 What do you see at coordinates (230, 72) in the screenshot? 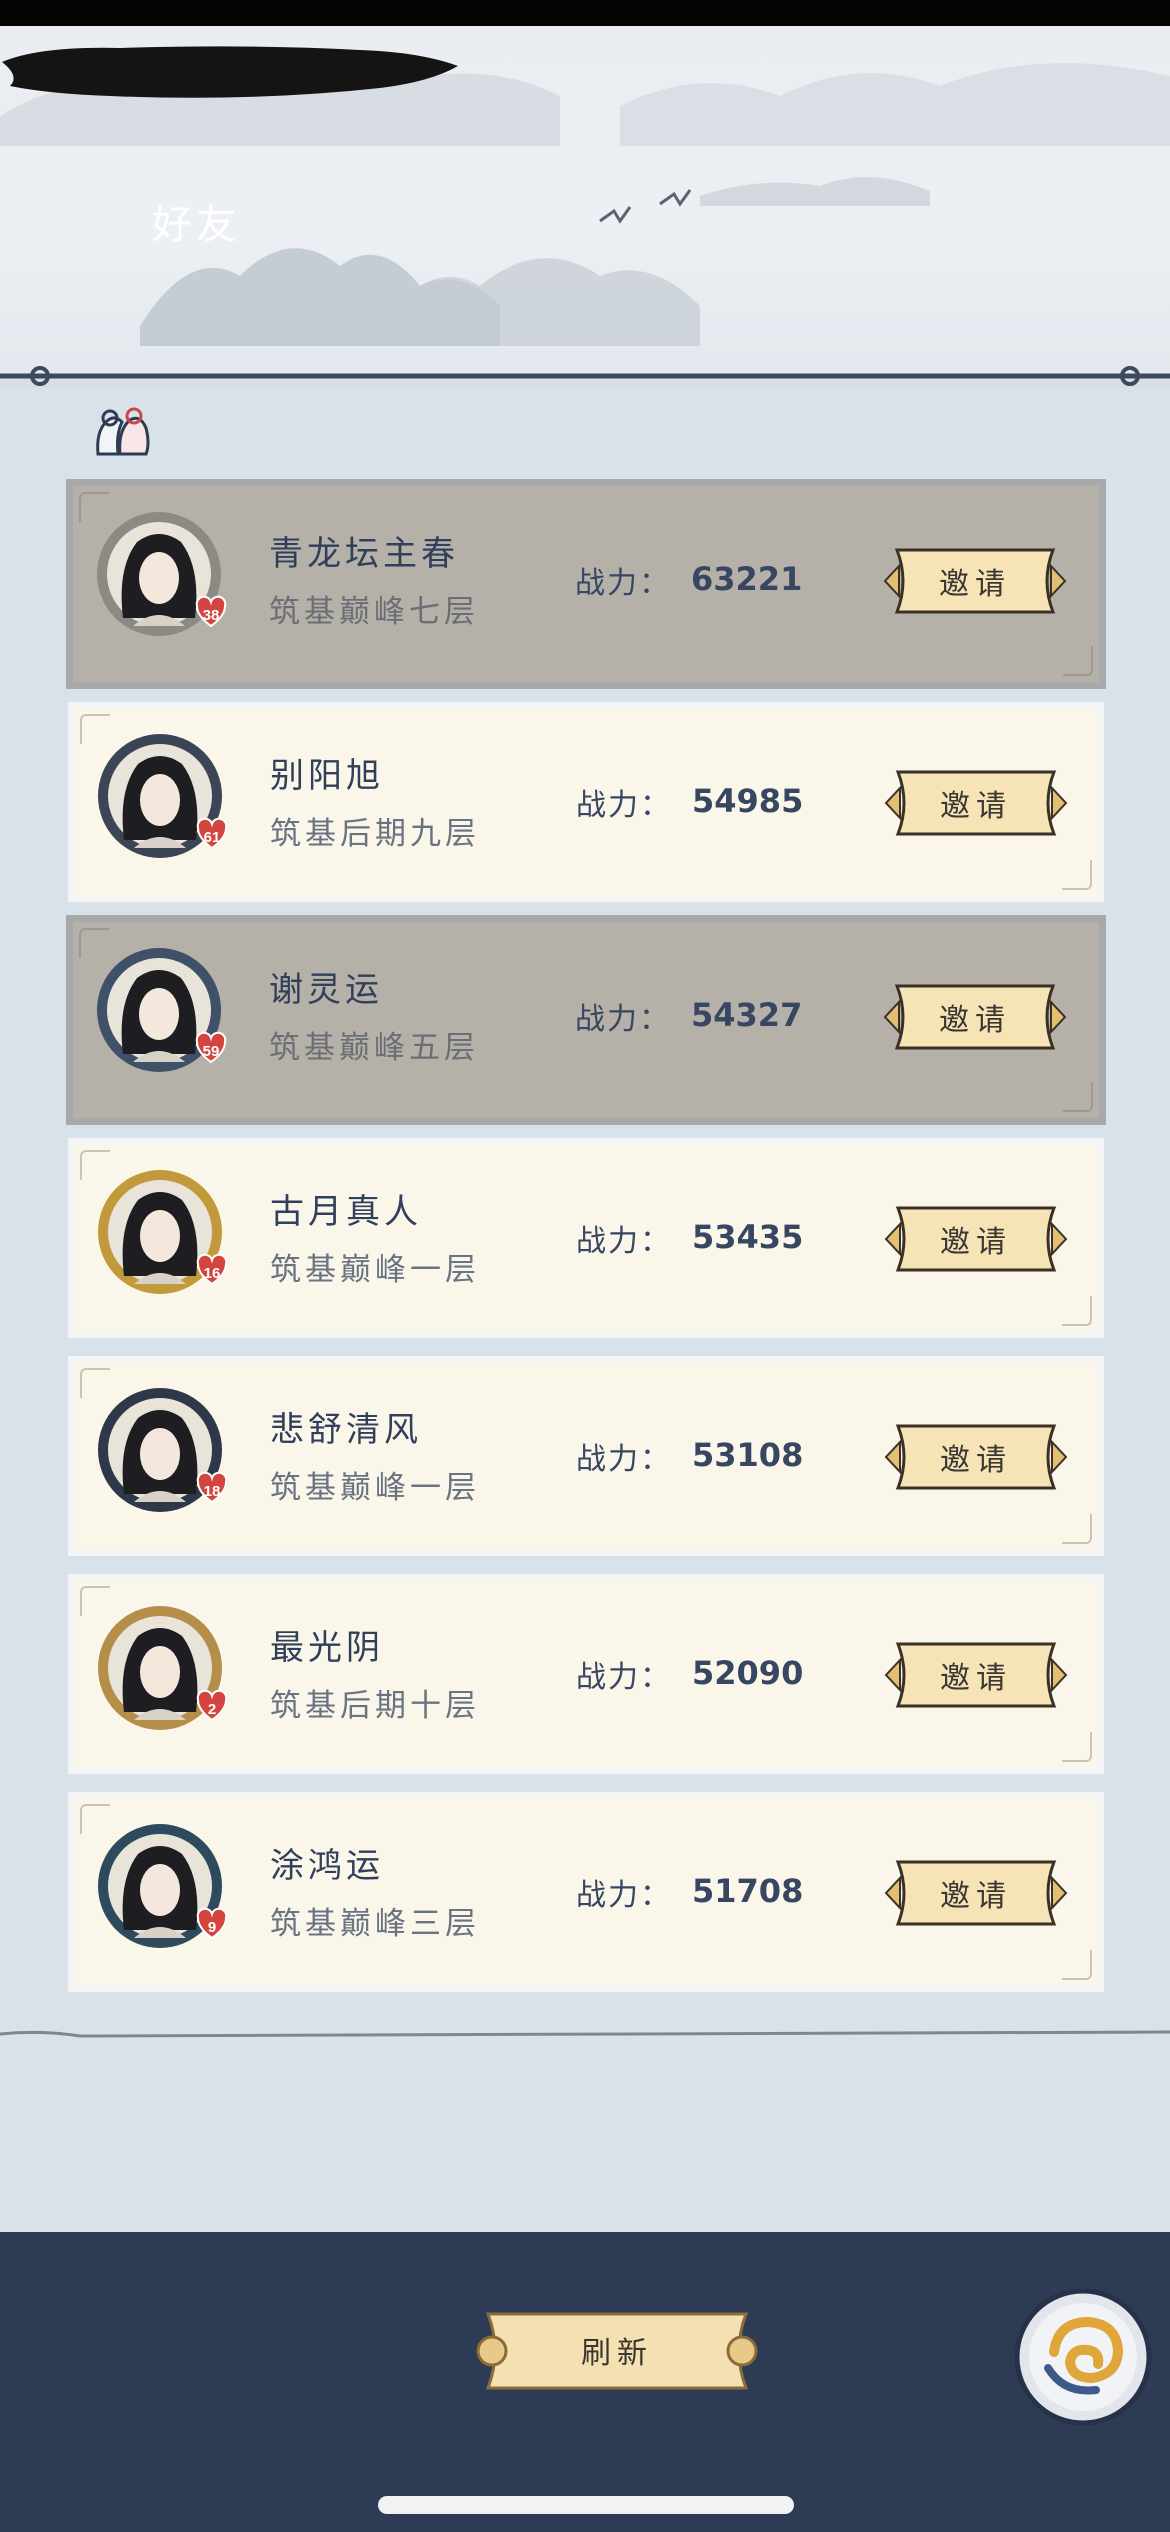
I see `title-brush-stroke` at bounding box center [230, 72].